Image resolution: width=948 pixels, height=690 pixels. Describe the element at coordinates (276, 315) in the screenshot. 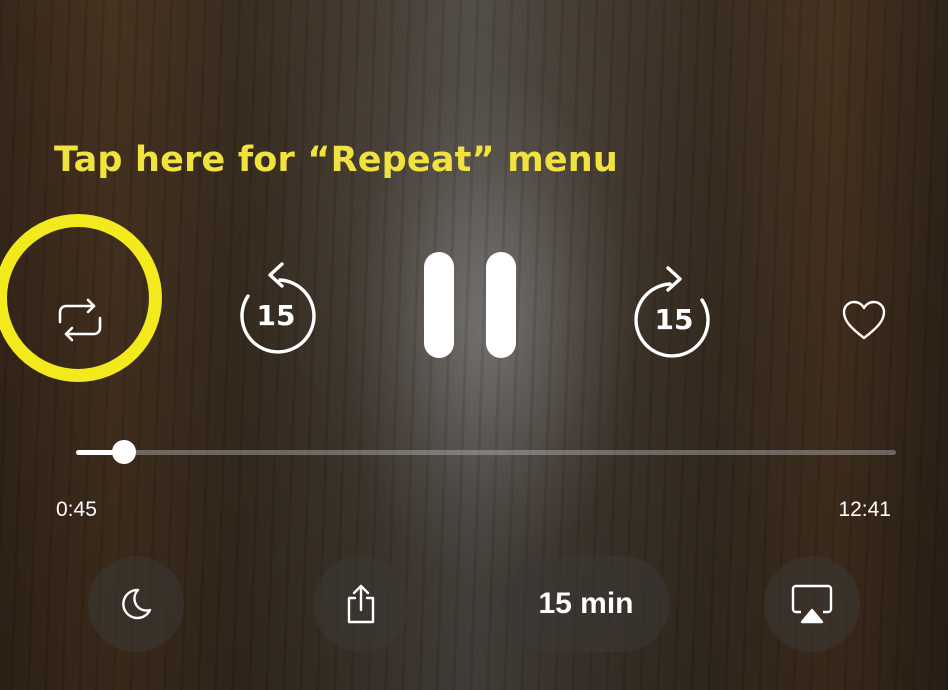

I see `skip-back-seconds: 15` at that location.